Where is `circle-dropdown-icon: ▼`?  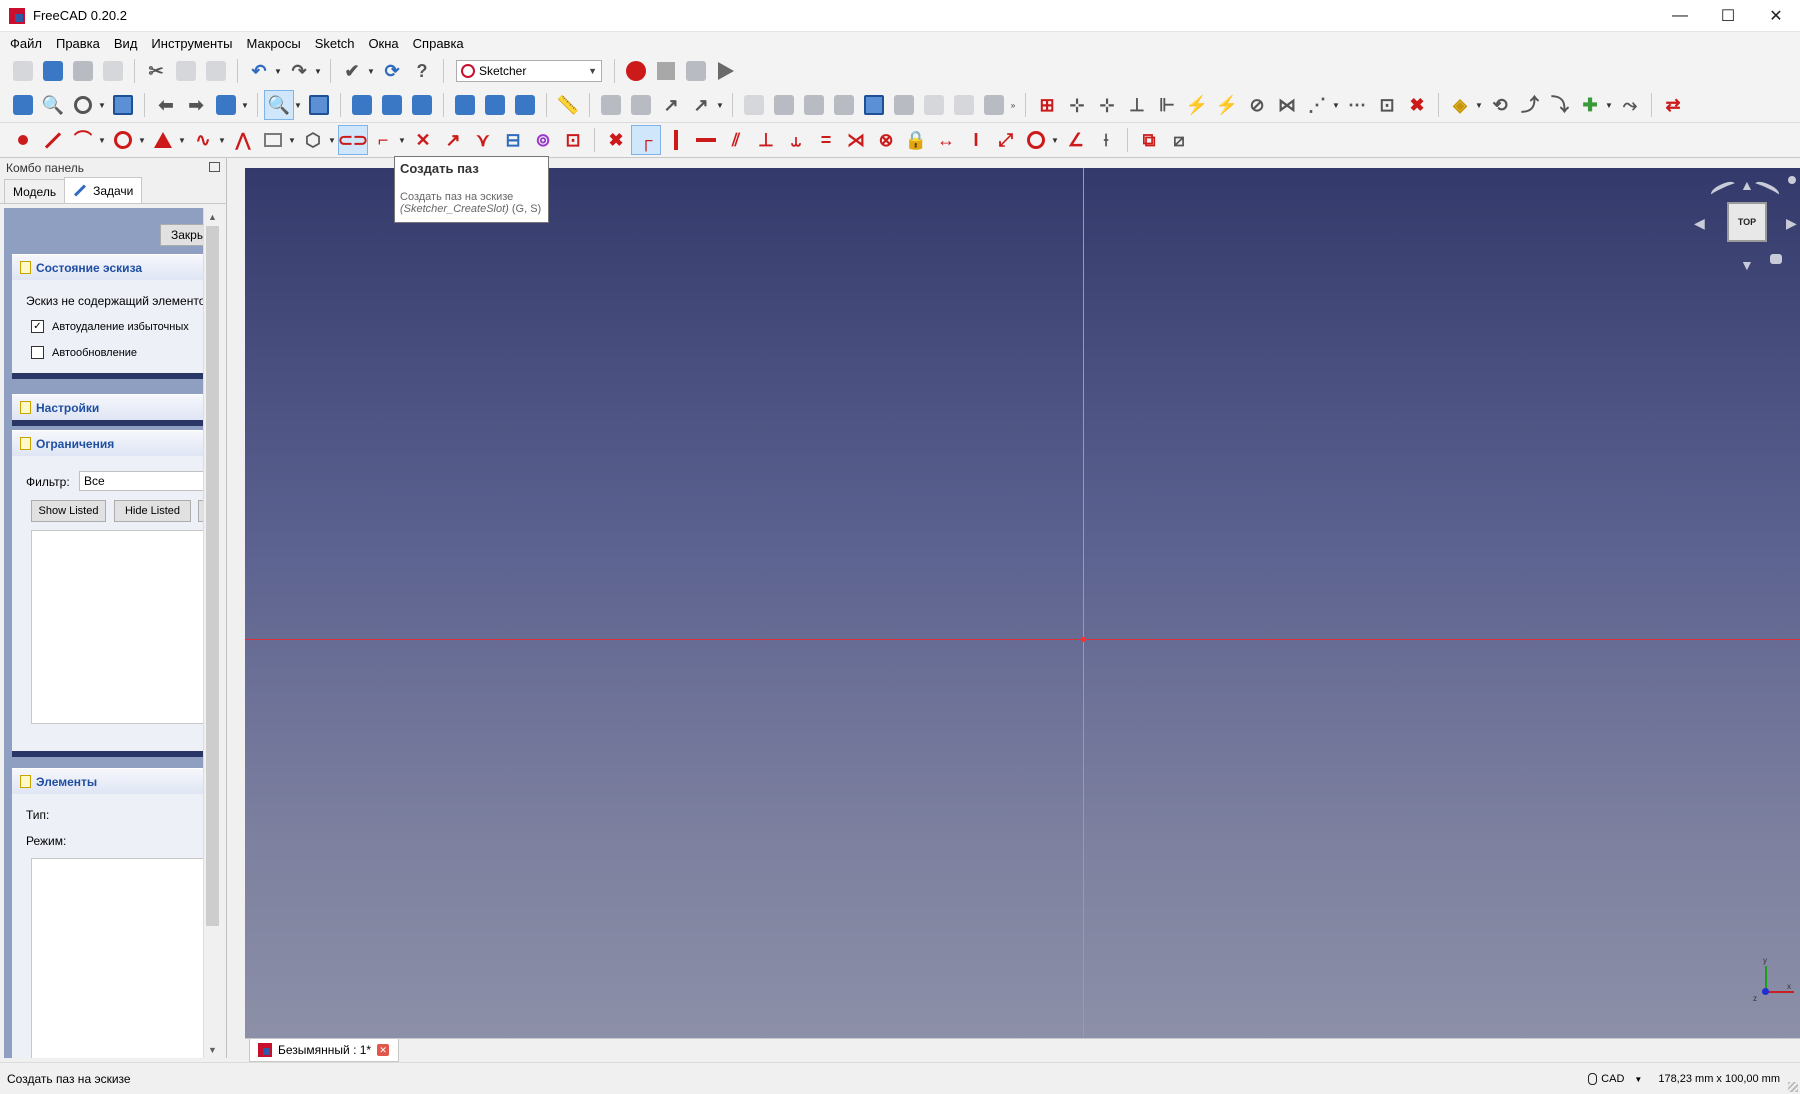 circle-dropdown-icon: ▼ is located at coordinates (142, 140).